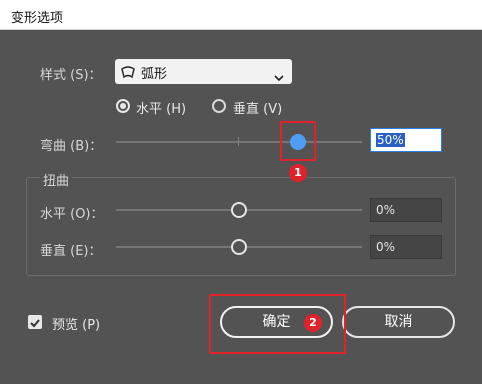  I want to click on preview-checkbox, so click(35, 322).